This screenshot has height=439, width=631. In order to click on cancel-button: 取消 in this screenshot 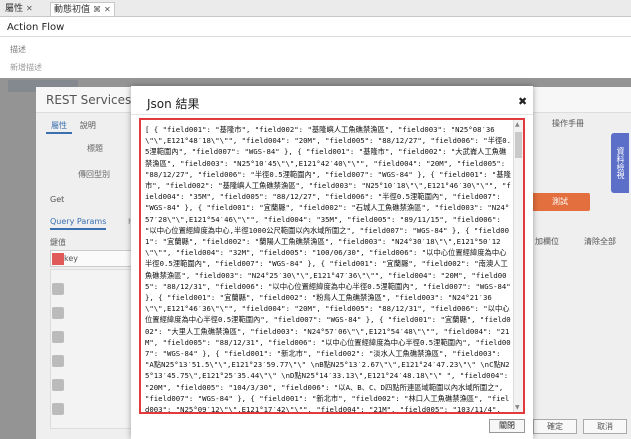, I will do `click(605, 426)`.